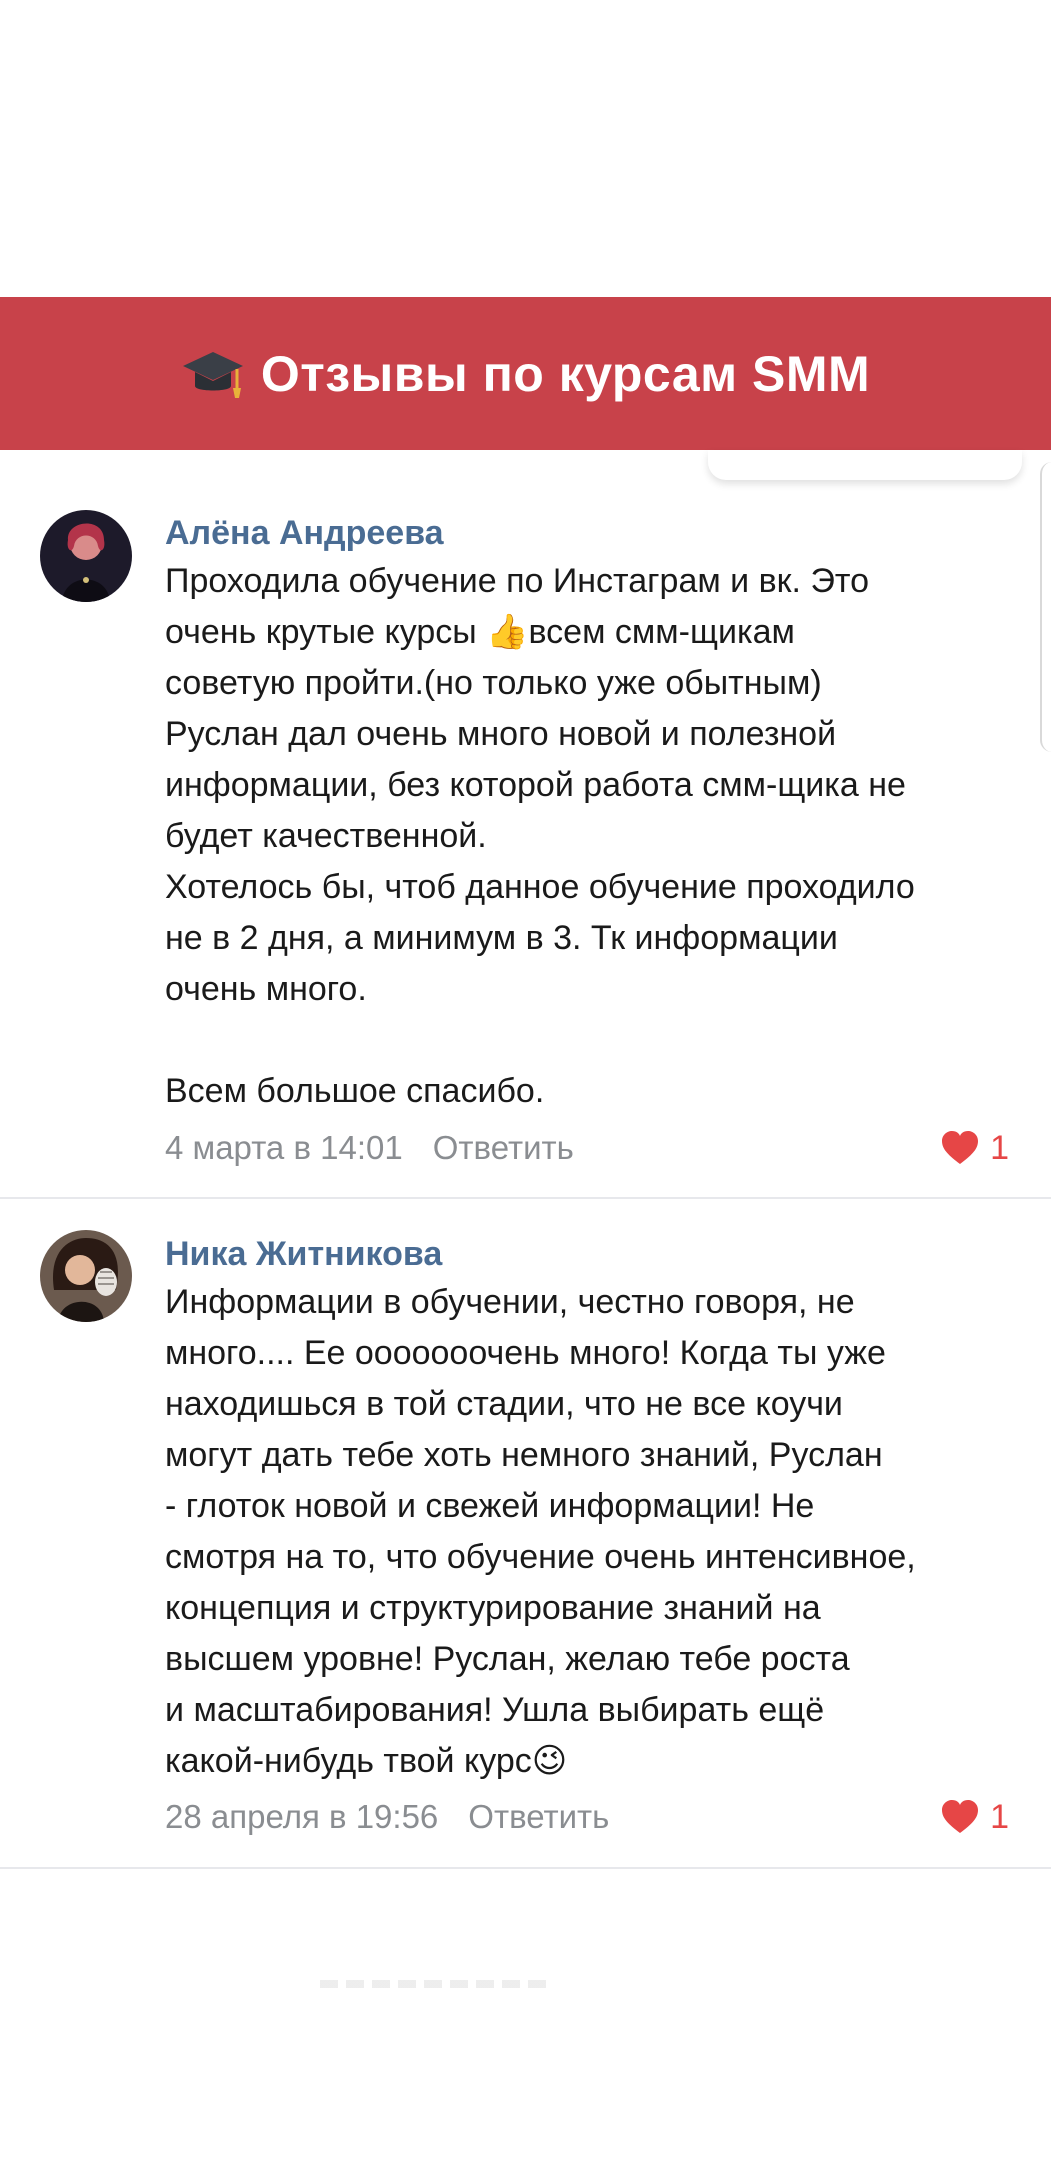 This screenshot has height=2160, width=1051. I want to click on graduation-cap-icon, so click(213, 374).